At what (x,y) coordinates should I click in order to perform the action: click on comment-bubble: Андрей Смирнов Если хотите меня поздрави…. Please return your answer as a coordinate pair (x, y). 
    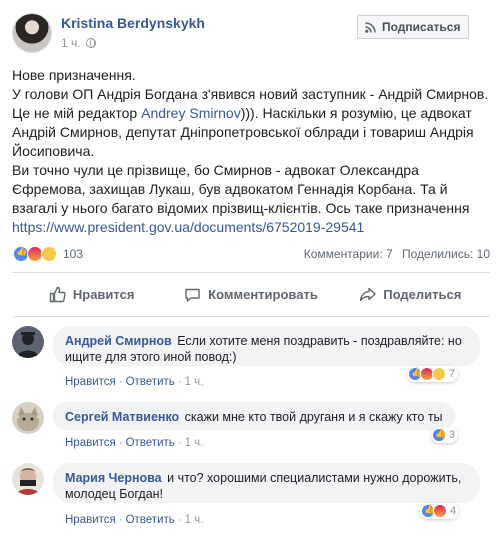
    Looking at the image, I should click on (266, 346).